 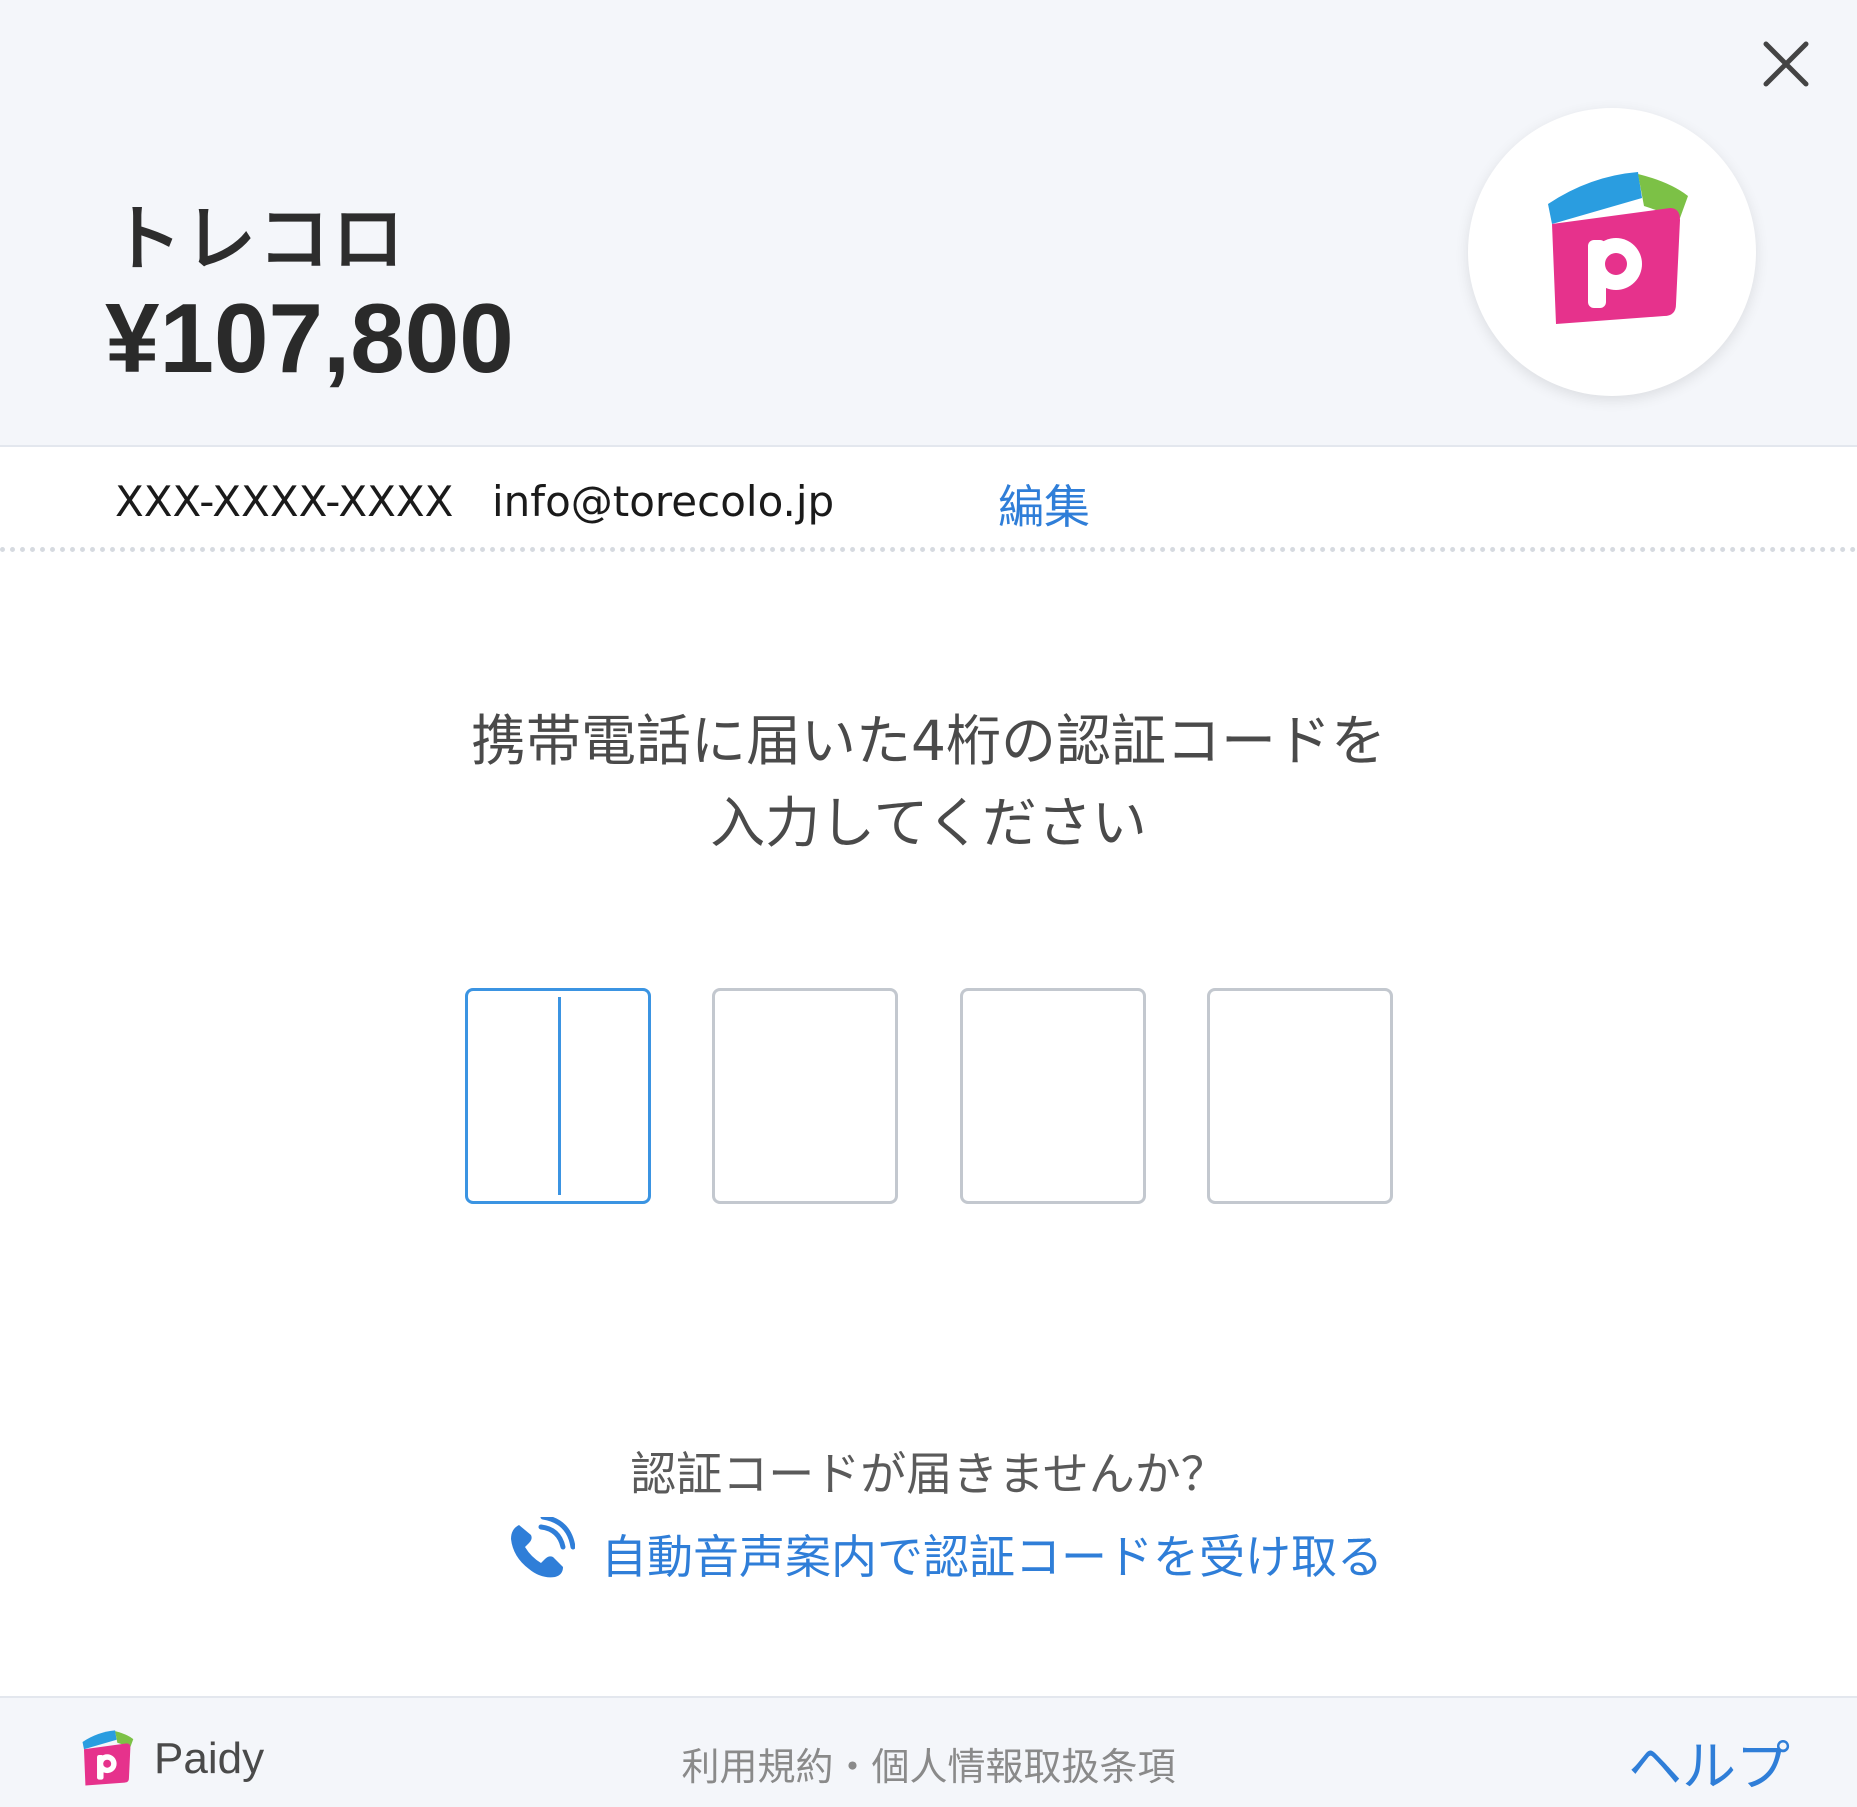 I want to click on voice-code-link-label: 自動音声案内で認証コードを受け取る, so click(x=992, y=1557).